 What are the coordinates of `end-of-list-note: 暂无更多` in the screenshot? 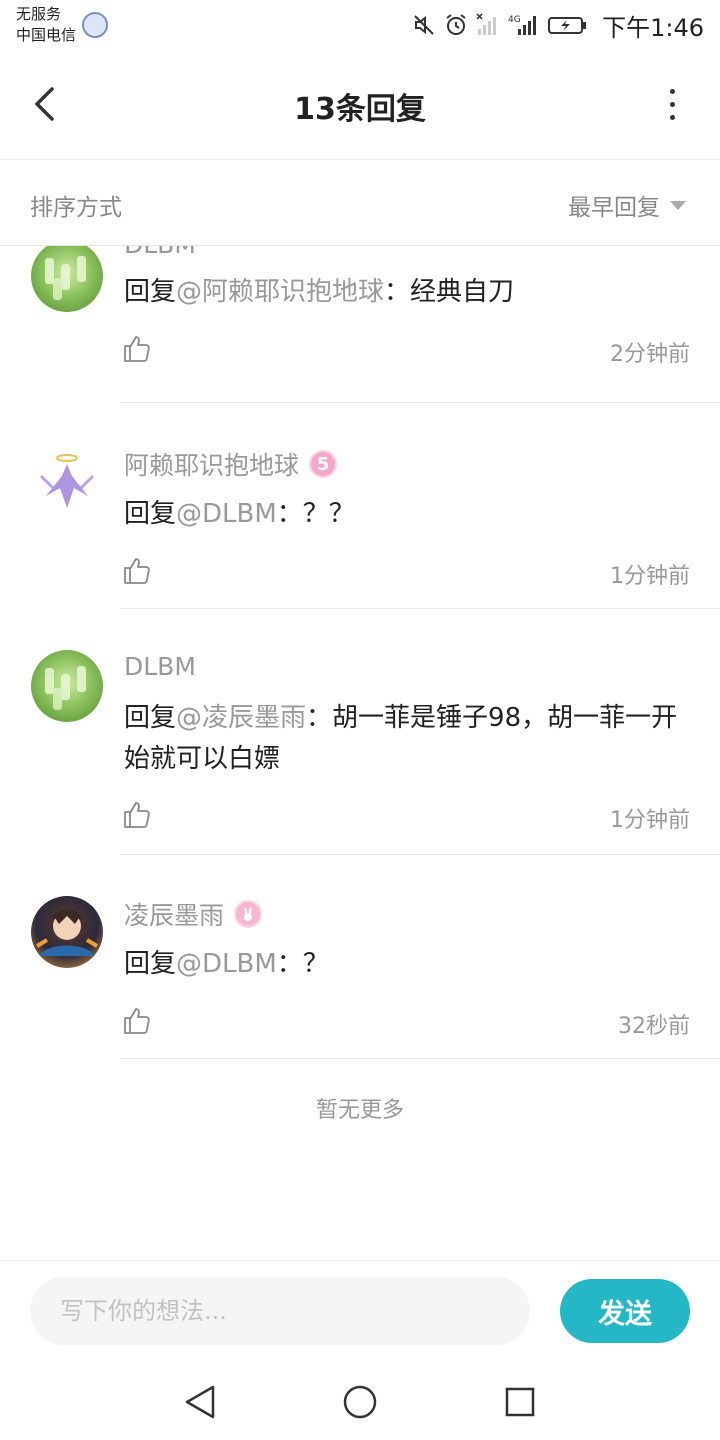 It's located at (359, 1110).